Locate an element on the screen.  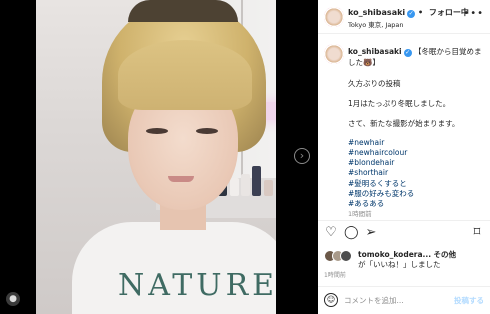
comment-input is located at coordinates (399, 300).